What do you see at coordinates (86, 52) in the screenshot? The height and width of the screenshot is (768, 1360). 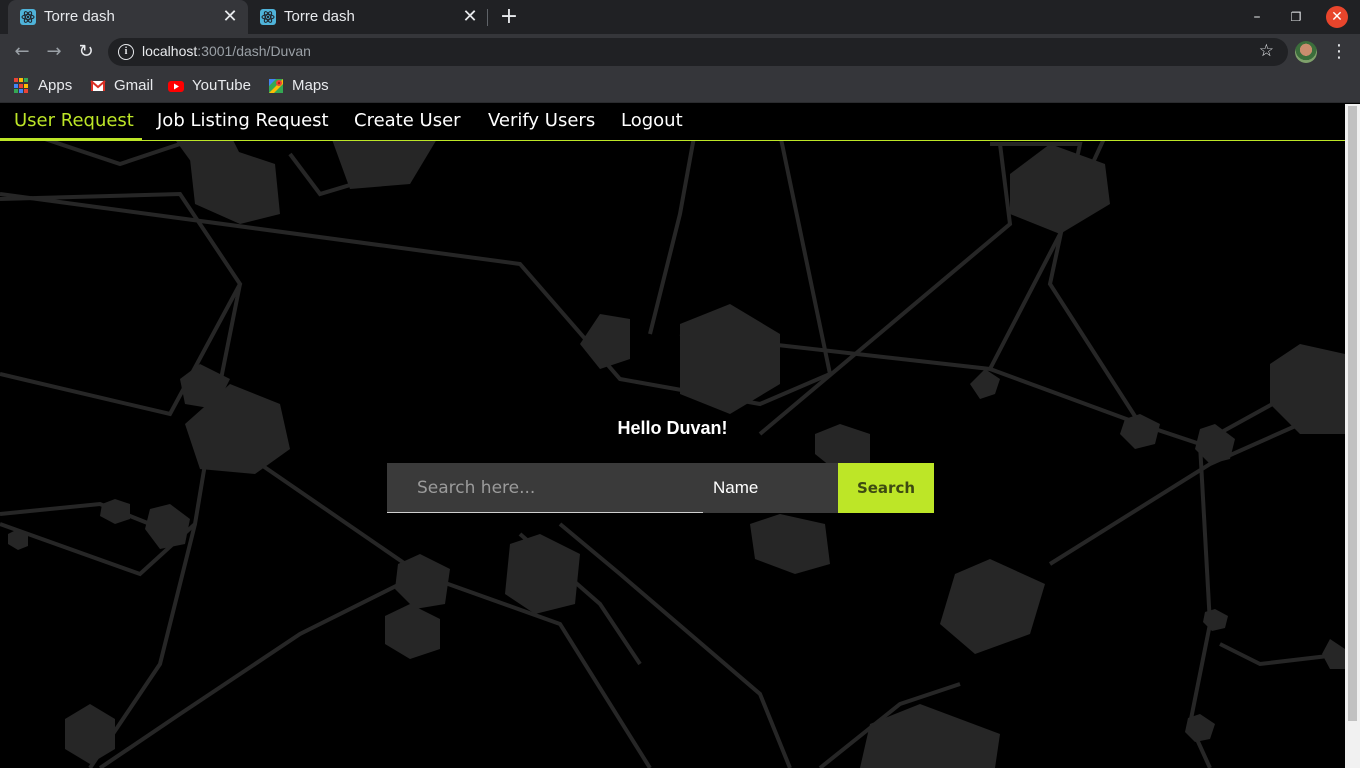 I see `reload-icon: ↻` at bounding box center [86, 52].